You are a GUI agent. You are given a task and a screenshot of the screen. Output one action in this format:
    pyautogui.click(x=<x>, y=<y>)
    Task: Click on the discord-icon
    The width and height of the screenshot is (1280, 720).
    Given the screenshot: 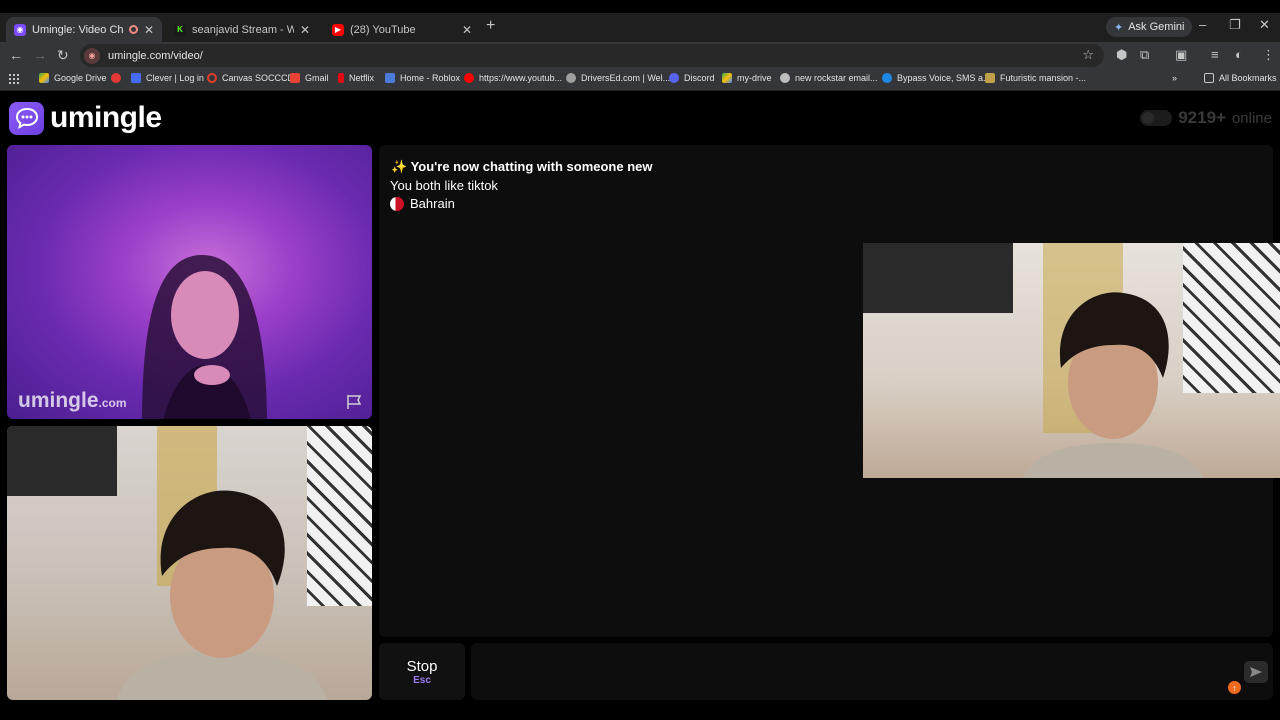 What is the action you would take?
    pyautogui.click(x=674, y=78)
    